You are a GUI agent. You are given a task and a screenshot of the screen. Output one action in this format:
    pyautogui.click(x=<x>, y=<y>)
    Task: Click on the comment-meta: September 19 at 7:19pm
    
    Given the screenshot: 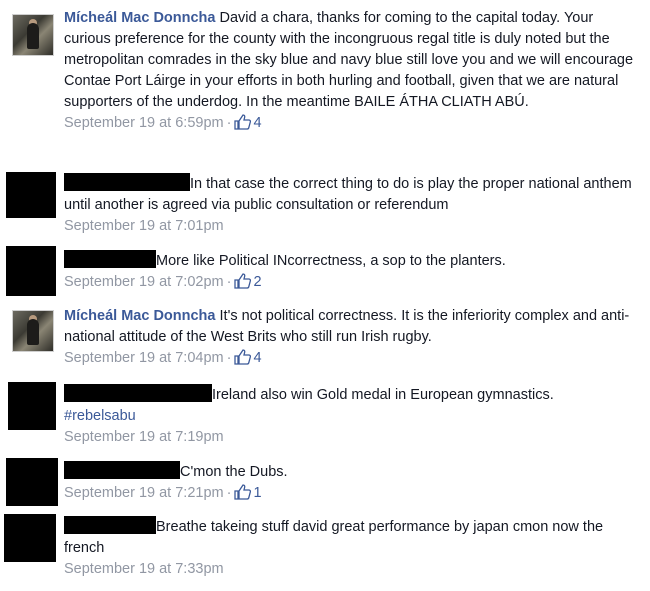 What is the action you would take?
    pyautogui.click(x=353, y=437)
    